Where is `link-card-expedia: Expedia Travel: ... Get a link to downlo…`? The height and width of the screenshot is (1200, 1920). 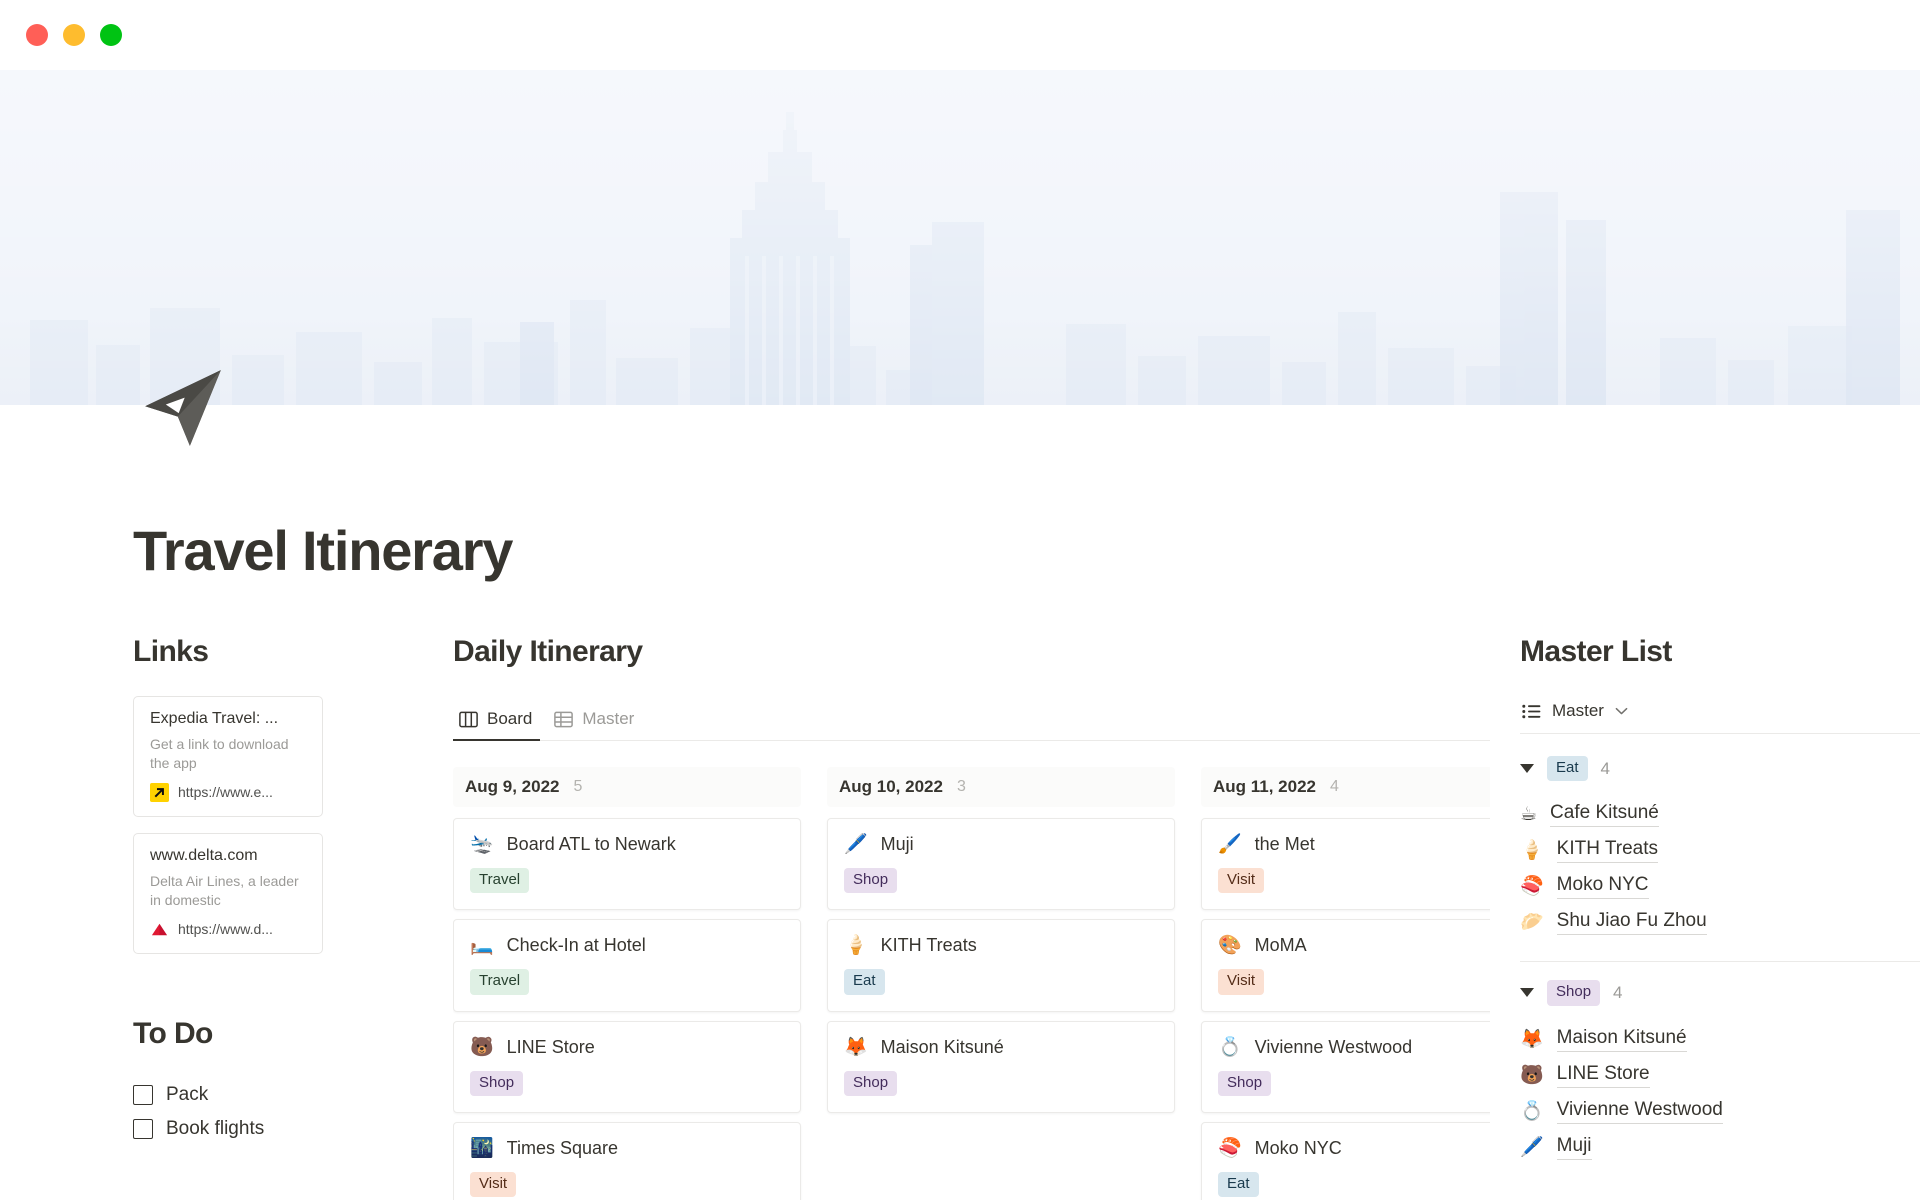
link-card-expedia: Expedia Travel: ... Get a link to downlo… is located at coordinates (228, 756).